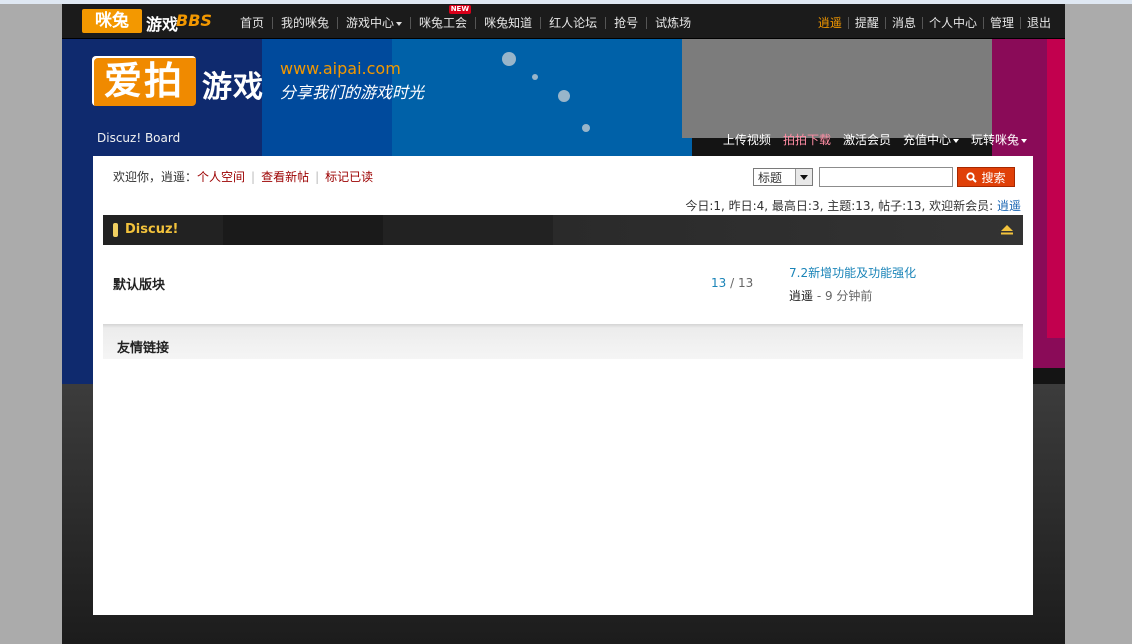 The image size is (1132, 644). What do you see at coordinates (770, 178) in the screenshot?
I see `search-type-value: 标题` at bounding box center [770, 178].